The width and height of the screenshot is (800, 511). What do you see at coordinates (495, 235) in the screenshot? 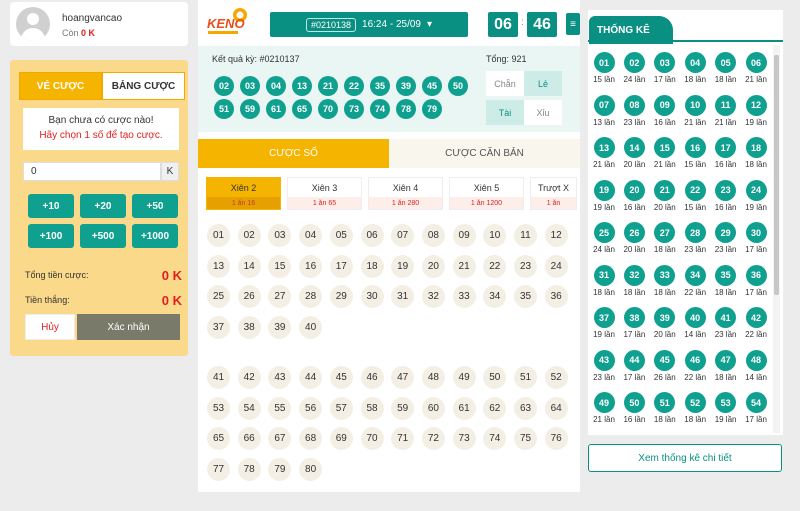
I see `number-ball-10: 10` at bounding box center [495, 235].